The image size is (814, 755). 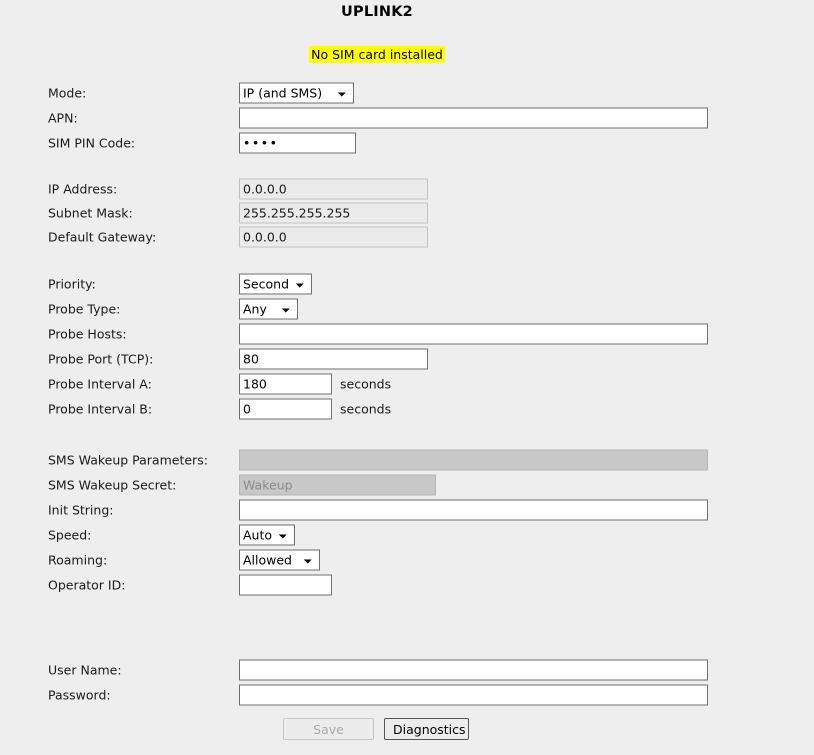 I want to click on field-row-mode: Mode: IP (and SMS), so click(x=407, y=92).